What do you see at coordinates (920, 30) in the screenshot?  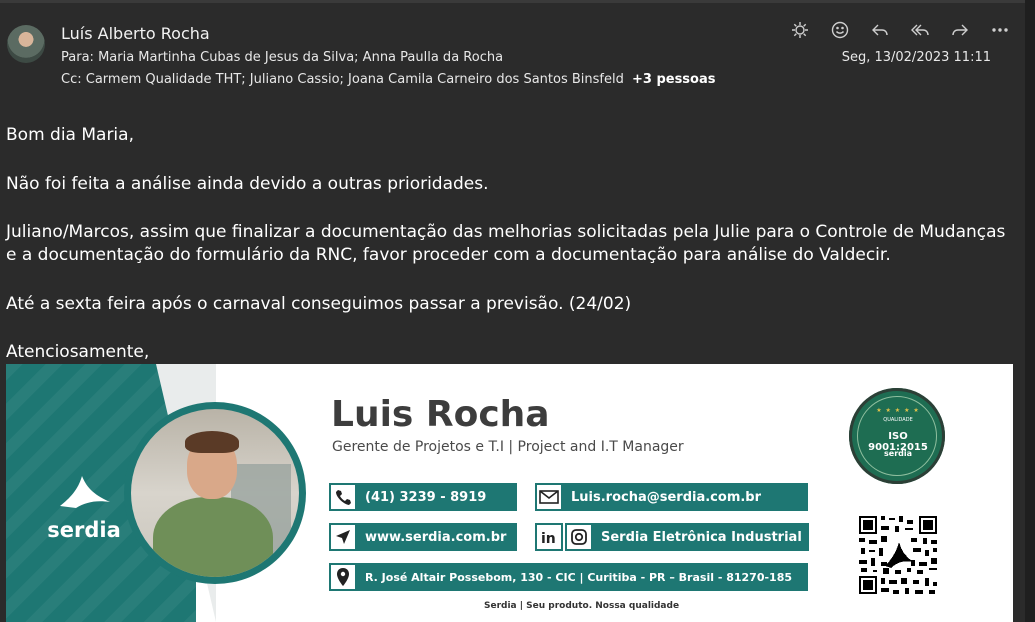 I see `reply-all-icon` at bounding box center [920, 30].